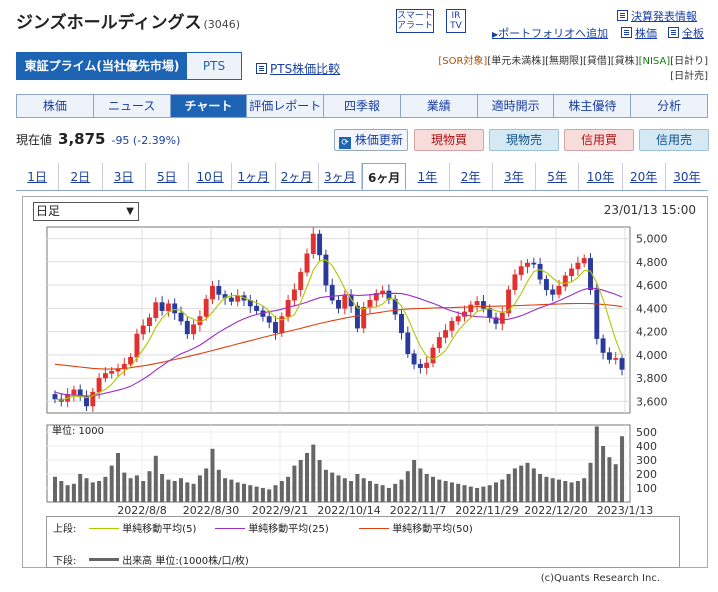 This screenshot has height=592, width=718. Describe the element at coordinates (652, 285) in the screenshot. I see `price-tick-label: 4,600` at that location.